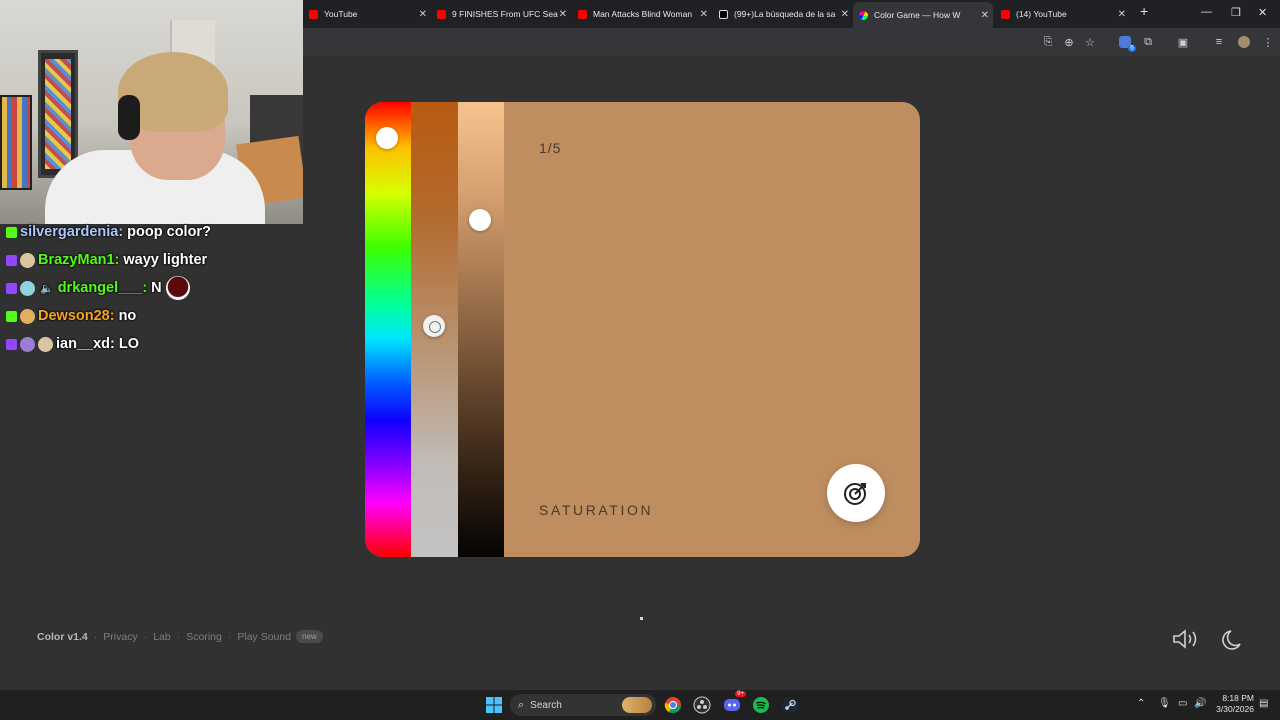 This screenshot has height=720, width=1280. I want to click on search-label: Search, so click(546, 705).